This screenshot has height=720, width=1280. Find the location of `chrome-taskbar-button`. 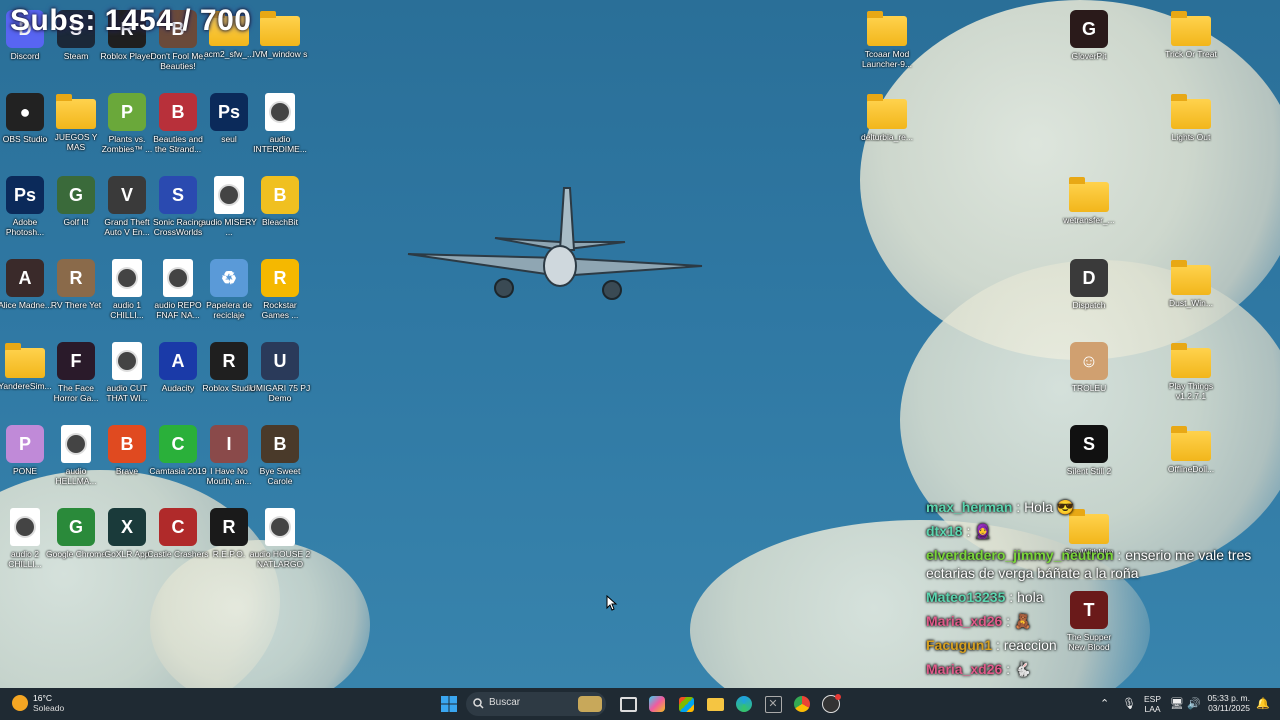

chrome-taskbar-button is located at coordinates (802, 704).